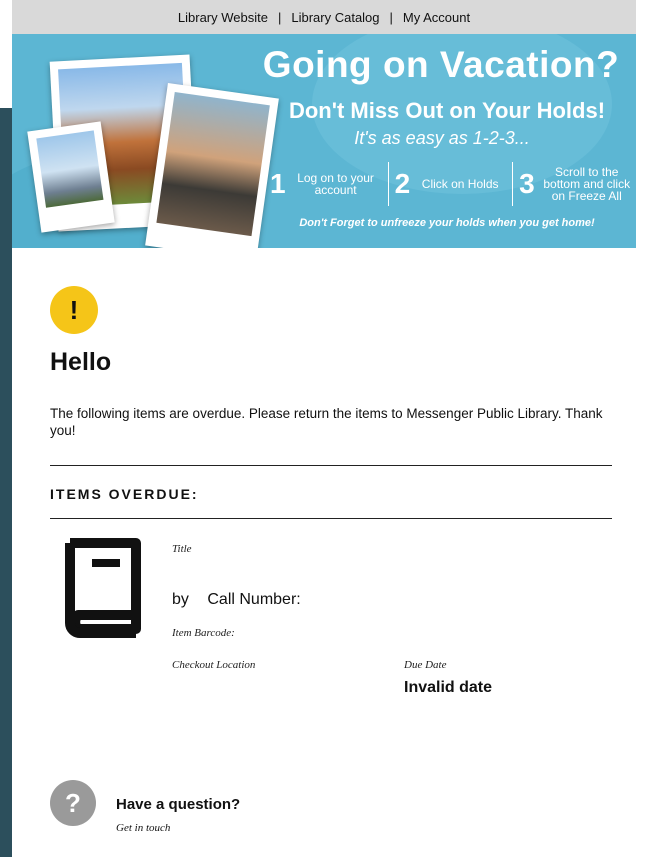 The height and width of the screenshot is (857, 646). I want to click on banner-step-1: 1 Log on to your account, so click(326, 184).